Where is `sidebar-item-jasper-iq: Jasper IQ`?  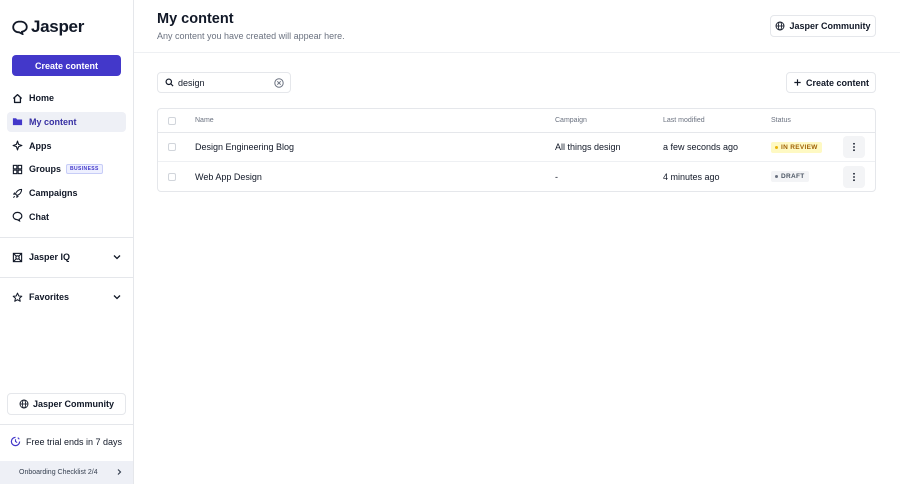
sidebar-item-jasper-iq: Jasper IQ is located at coordinates (66, 257).